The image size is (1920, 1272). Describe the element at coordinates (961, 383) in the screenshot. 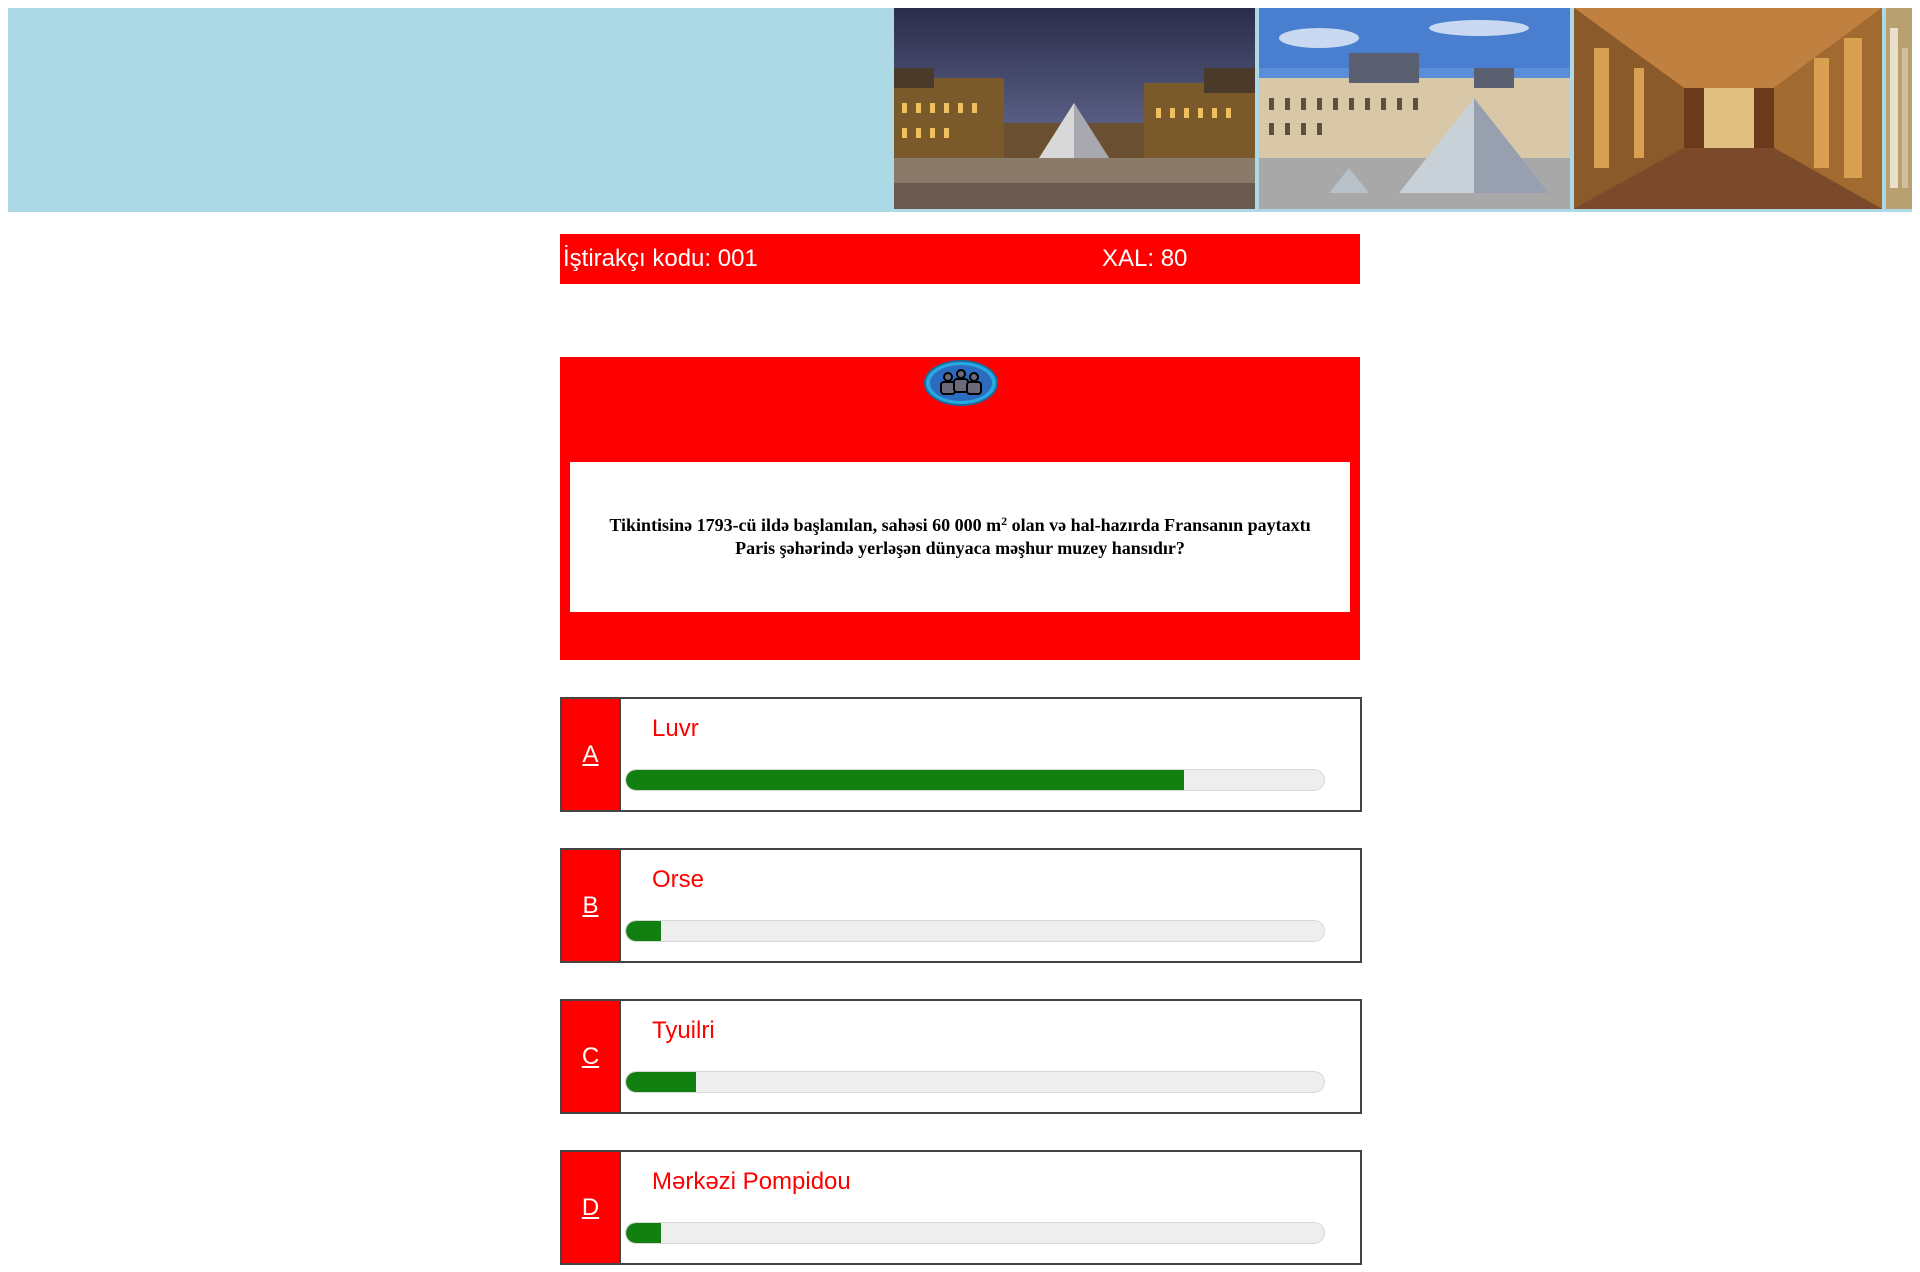

I see `audience-icon` at that location.